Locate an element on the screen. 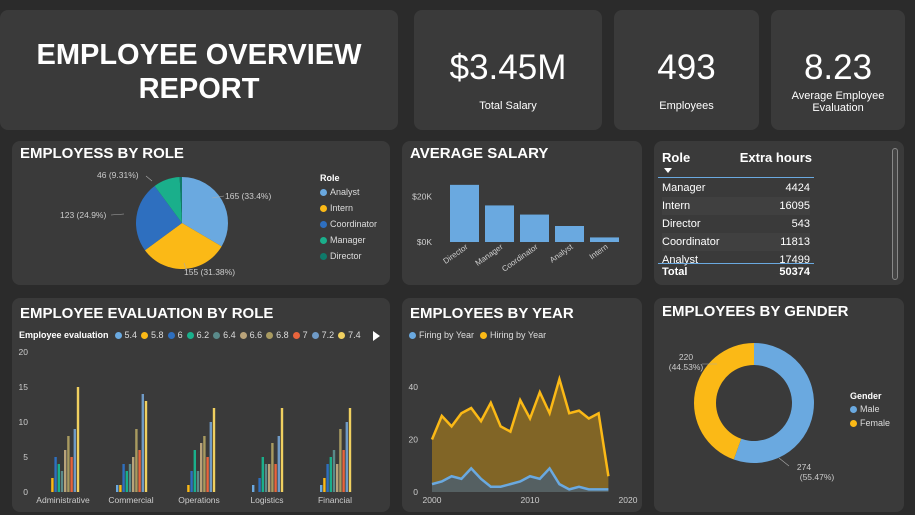  extra-hours-total-row: Total 50374 is located at coordinates (736, 272).